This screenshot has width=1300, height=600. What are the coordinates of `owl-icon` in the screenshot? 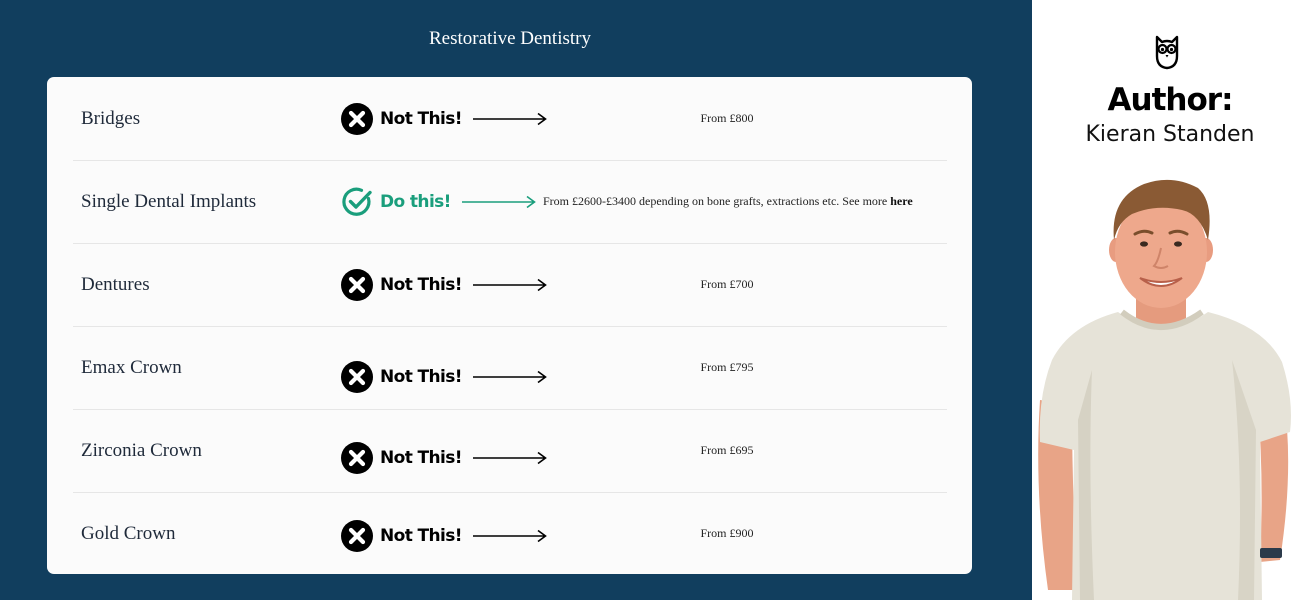 It's located at (1167, 52).